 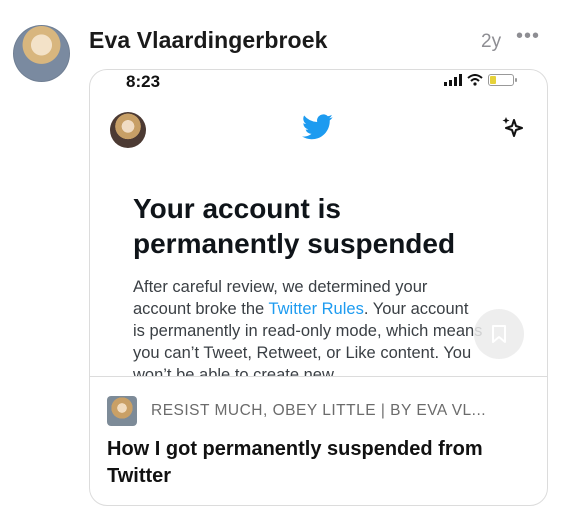 I want to click on twitter-rules-link: Twitter Rules, so click(x=316, y=309).